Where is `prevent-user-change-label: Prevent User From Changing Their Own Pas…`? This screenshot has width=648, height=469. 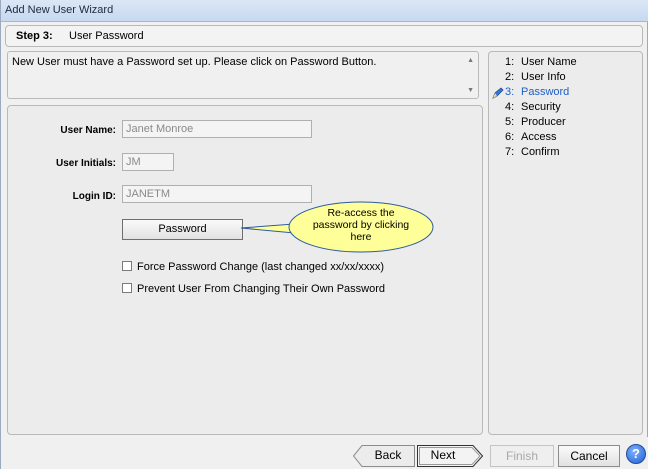
prevent-user-change-label: Prevent User From Changing Their Own Pas… is located at coordinates (261, 289).